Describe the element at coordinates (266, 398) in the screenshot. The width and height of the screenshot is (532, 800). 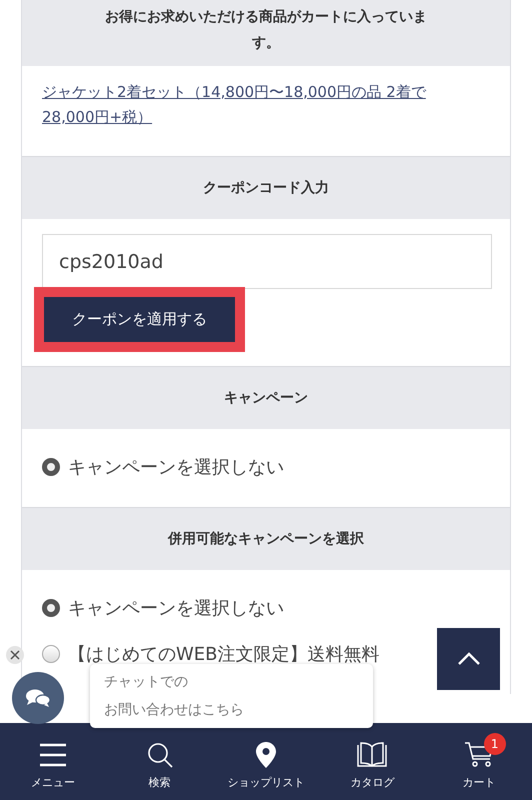
I see `section-title: キャンペーン` at that location.